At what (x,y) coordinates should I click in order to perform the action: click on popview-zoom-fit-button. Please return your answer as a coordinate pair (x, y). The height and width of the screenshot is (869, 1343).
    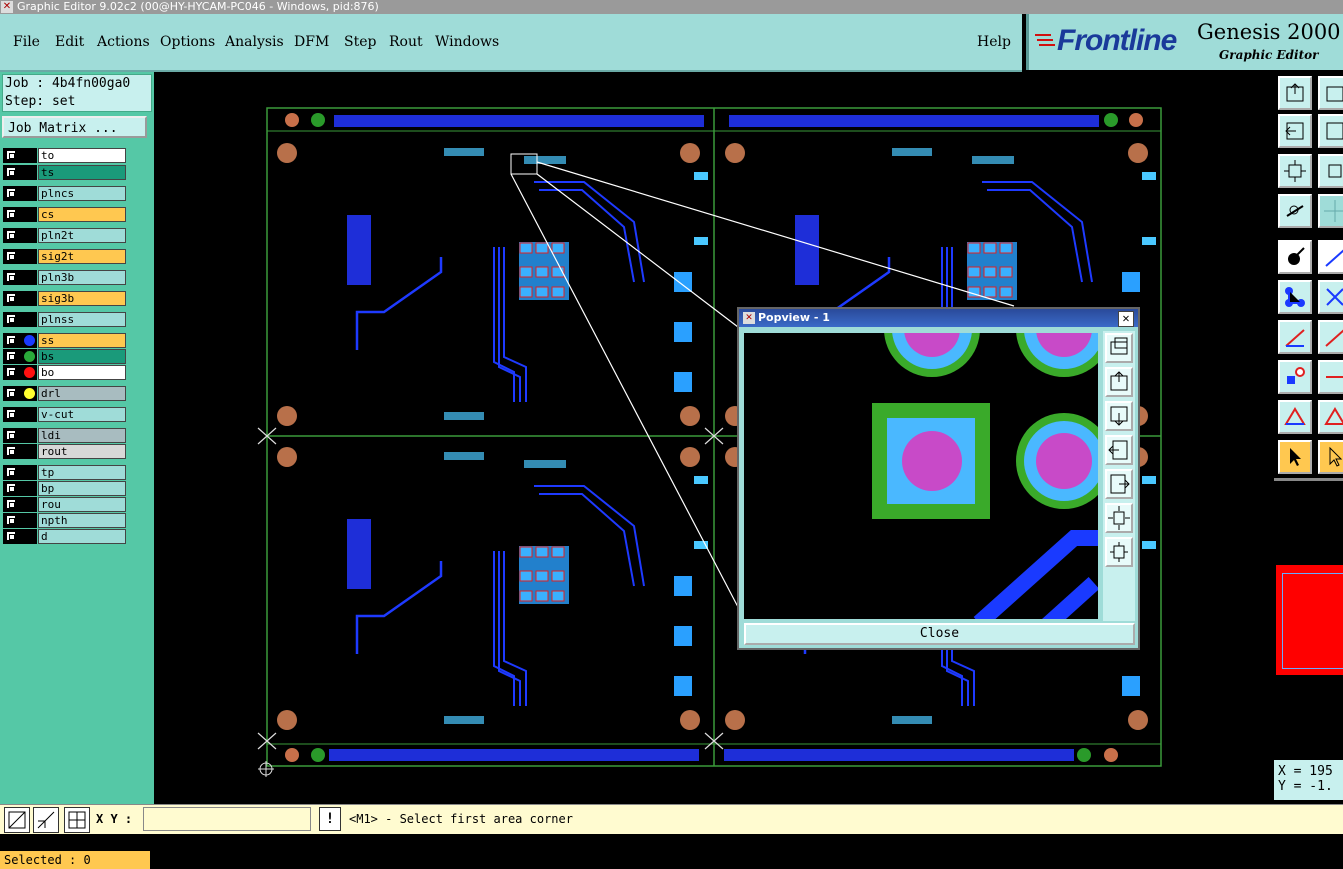
    Looking at the image, I should click on (1119, 518).